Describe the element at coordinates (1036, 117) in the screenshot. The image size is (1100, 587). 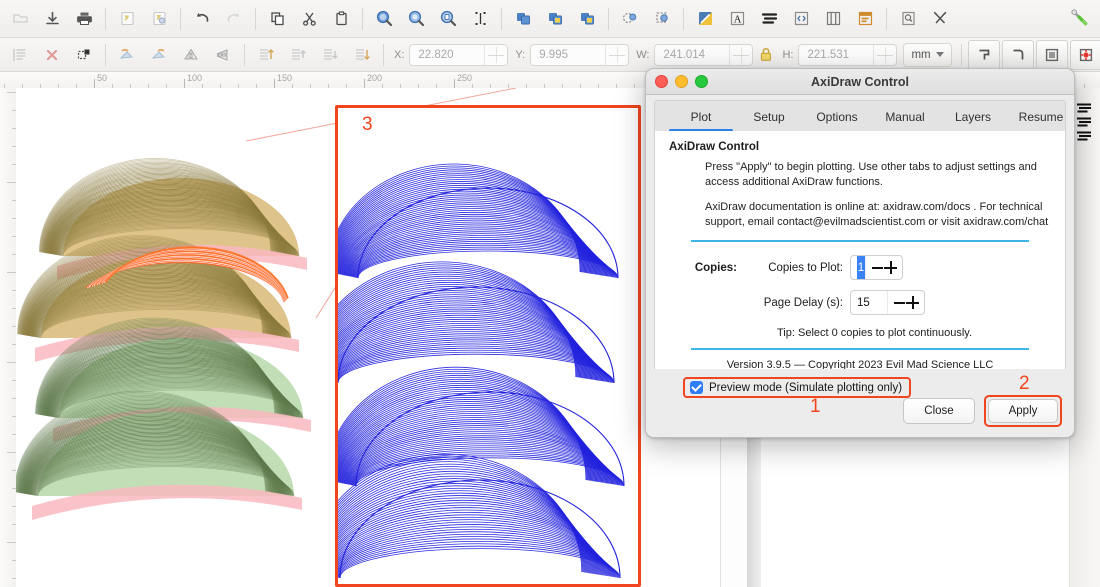
I see `tab-resume: Resume` at that location.